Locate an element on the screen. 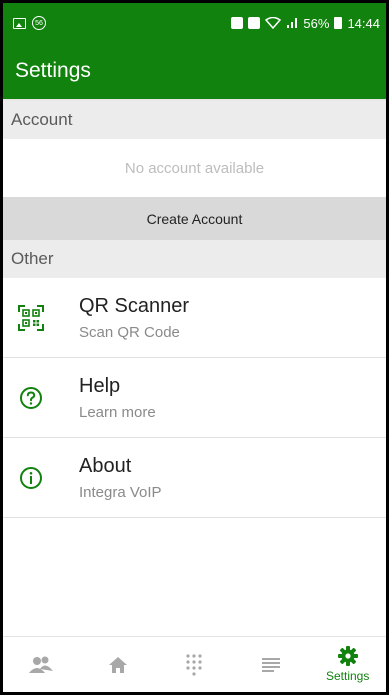 The image size is (389, 695). battery-percent: 56% is located at coordinates (316, 23).